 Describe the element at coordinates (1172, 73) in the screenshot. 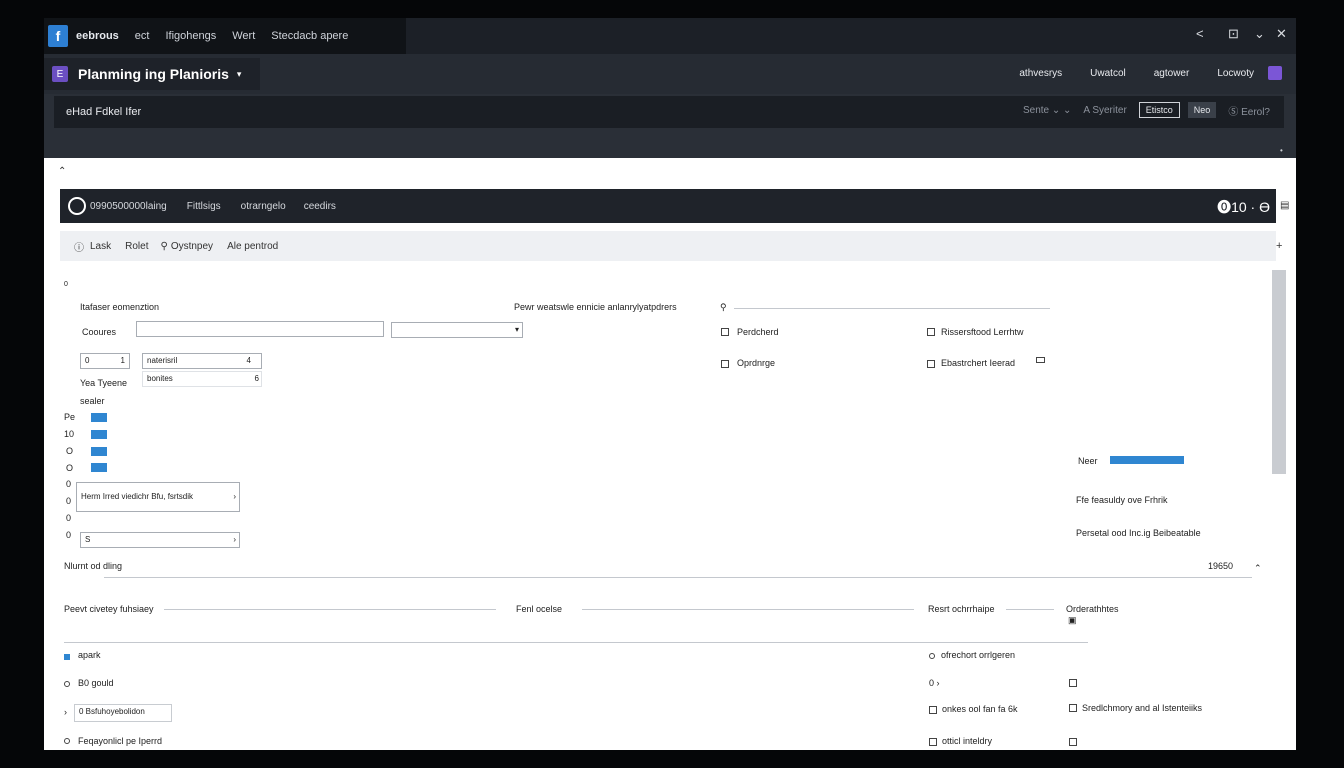

I see `nav-link-agtower: agtower` at that location.